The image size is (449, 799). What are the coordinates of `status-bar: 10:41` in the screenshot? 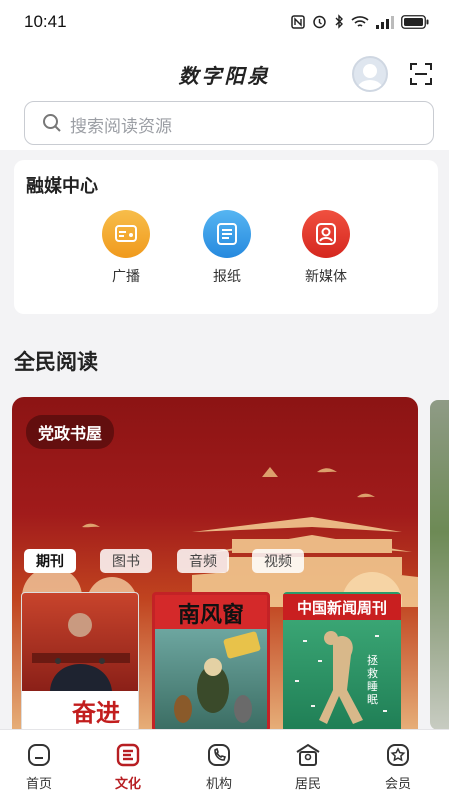 It's located at (224, 22).